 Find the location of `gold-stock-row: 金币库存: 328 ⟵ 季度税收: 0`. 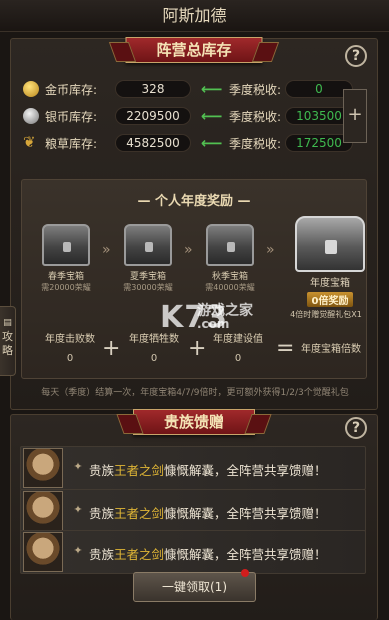

gold-stock-row: 金币库存: 328 ⟵ 季度税收: 0 is located at coordinates (188, 89).